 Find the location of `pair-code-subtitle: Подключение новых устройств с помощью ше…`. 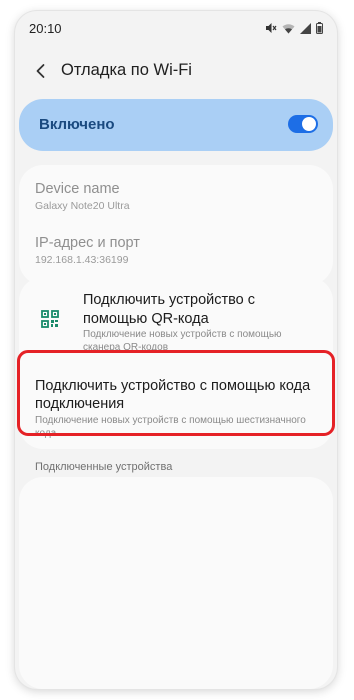

pair-code-subtitle: Подключение новых устройств с помощью ше… is located at coordinates (170, 427).